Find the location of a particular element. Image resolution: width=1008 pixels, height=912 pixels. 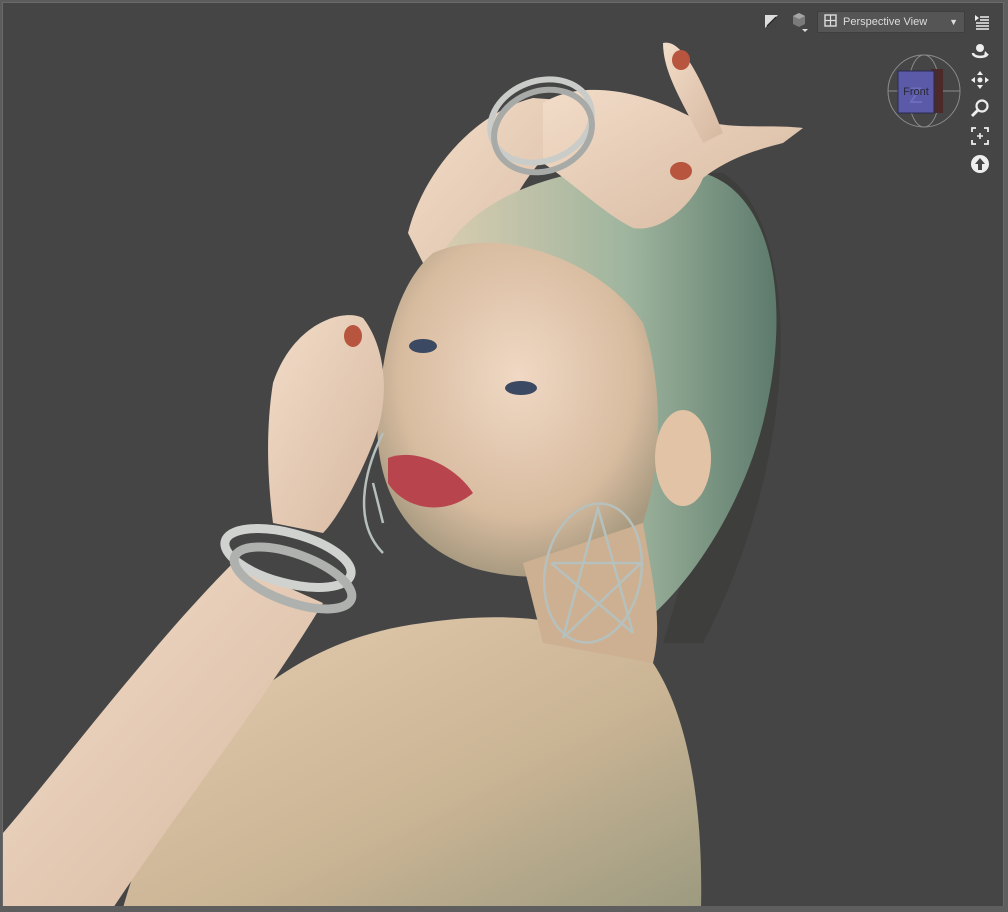

viewport-toolbar: Perspective View ▼ is located at coordinates (877, 22).